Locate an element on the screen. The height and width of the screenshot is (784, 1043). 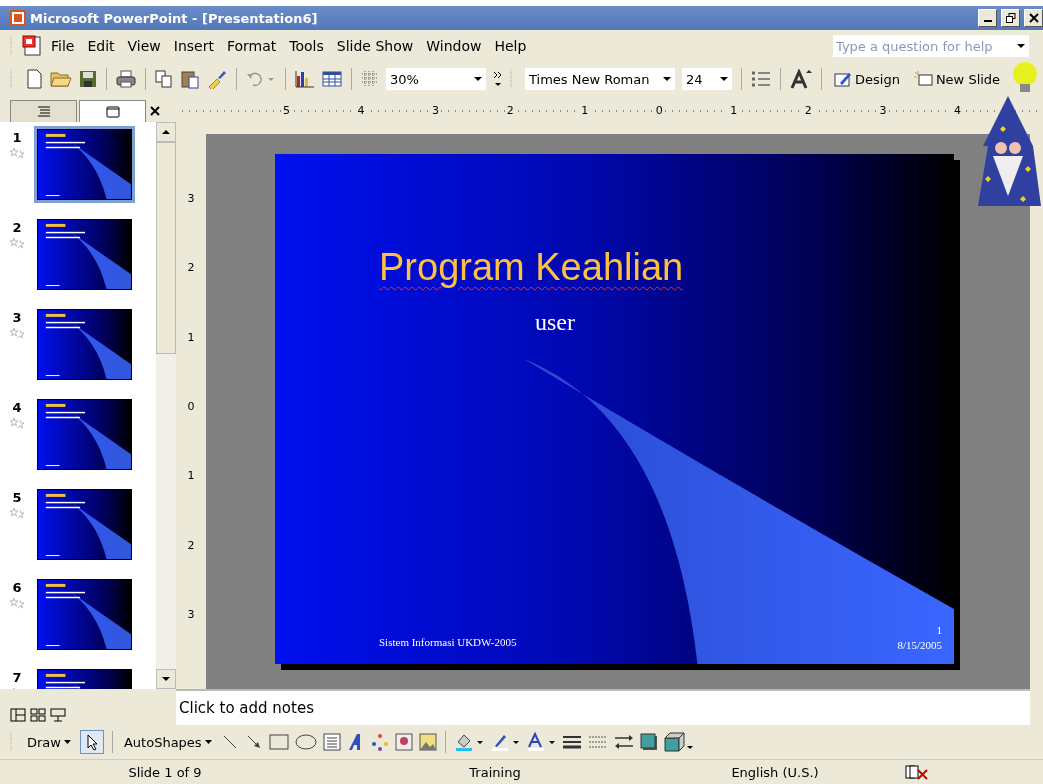
slide-sorter-icon is located at coordinates (38, 715).